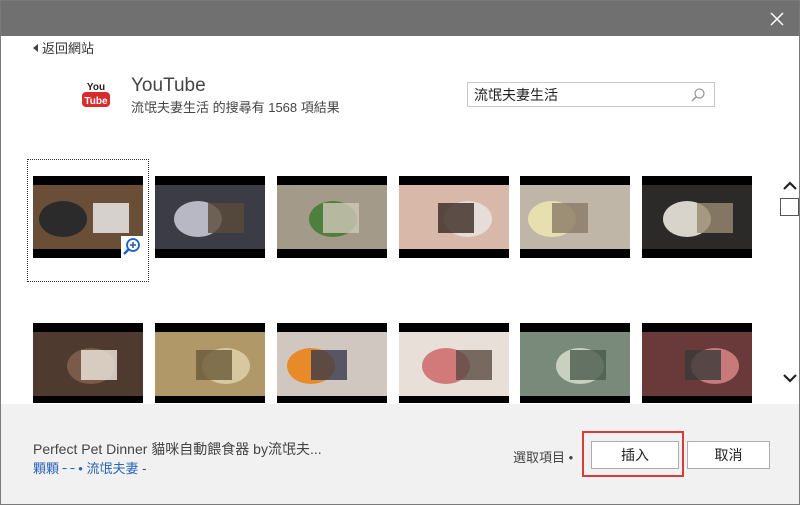 This screenshot has width=800, height=505. What do you see at coordinates (68, 48) in the screenshot?
I see `back-link-label: 返回網站` at bounding box center [68, 48].